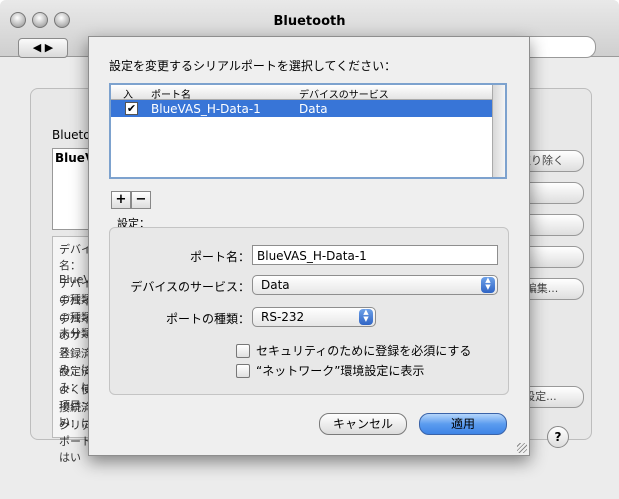 The image size is (619, 499). Describe the element at coordinates (253, 66) in the screenshot. I see `sheet-prompt: 設定を変更するシリアルポートを選択してください：` at that location.